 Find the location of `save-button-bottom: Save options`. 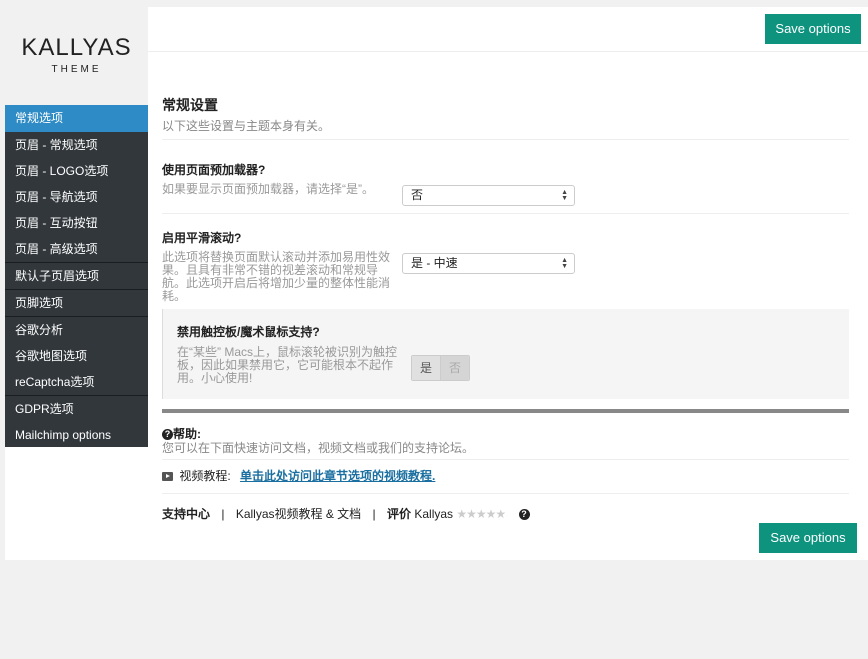

save-button-bottom: Save options is located at coordinates (808, 538).